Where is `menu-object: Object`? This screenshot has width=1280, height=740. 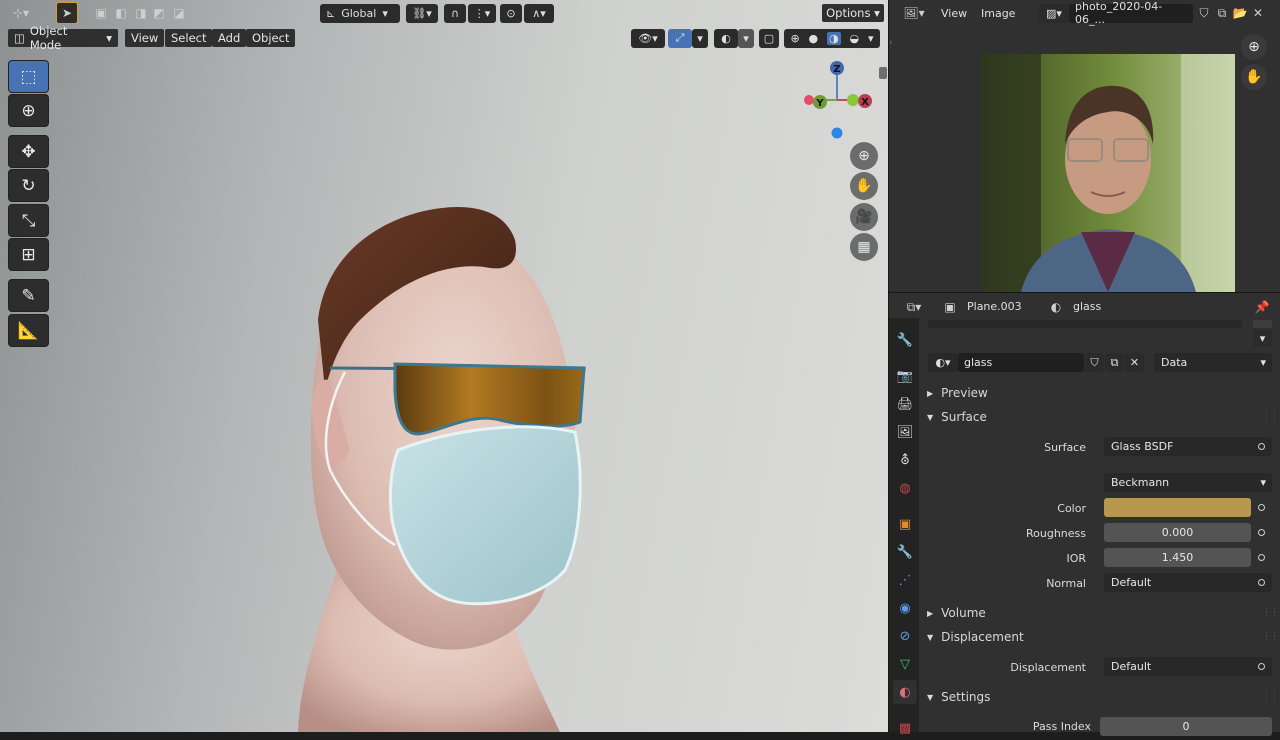 menu-object: Object is located at coordinates (271, 38).